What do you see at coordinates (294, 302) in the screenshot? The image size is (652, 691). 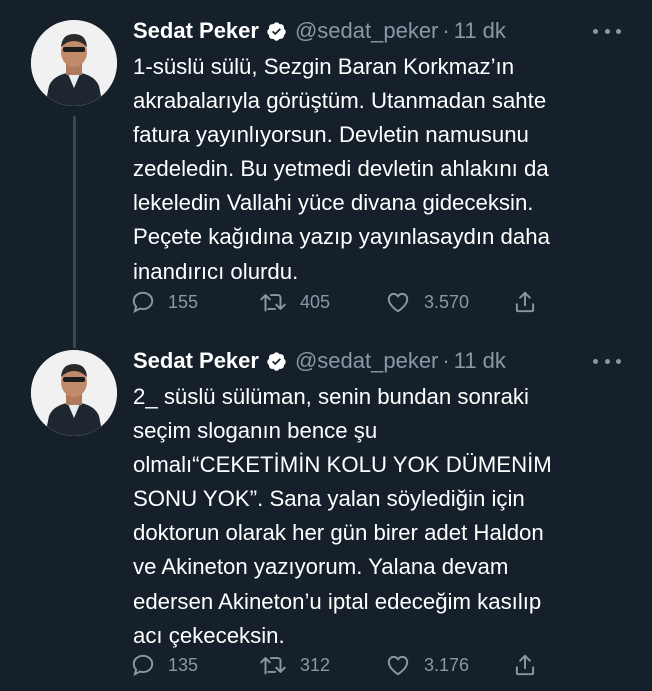 I see `retweet-button: 405` at bounding box center [294, 302].